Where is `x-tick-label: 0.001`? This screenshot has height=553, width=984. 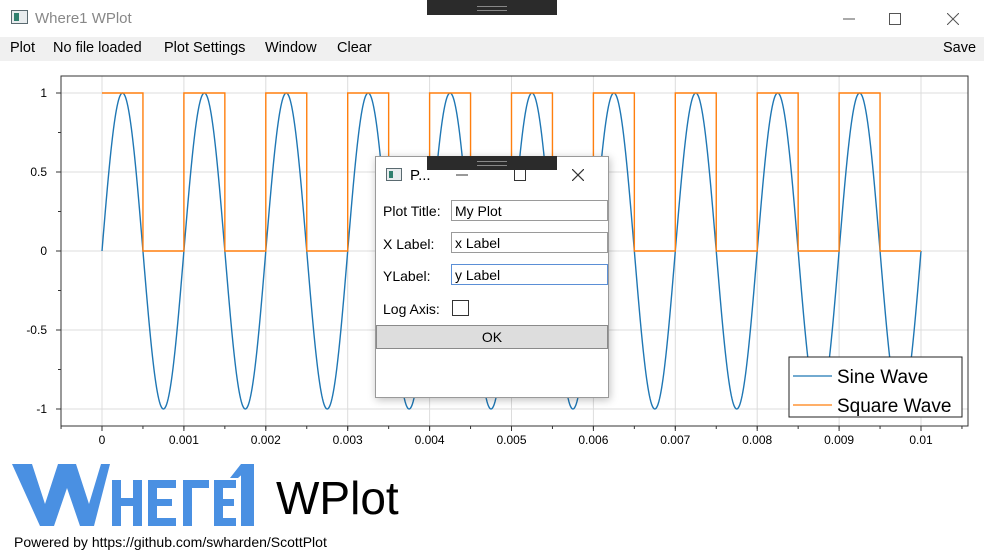 x-tick-label: 0.001 is located at coordinates (184, 440).